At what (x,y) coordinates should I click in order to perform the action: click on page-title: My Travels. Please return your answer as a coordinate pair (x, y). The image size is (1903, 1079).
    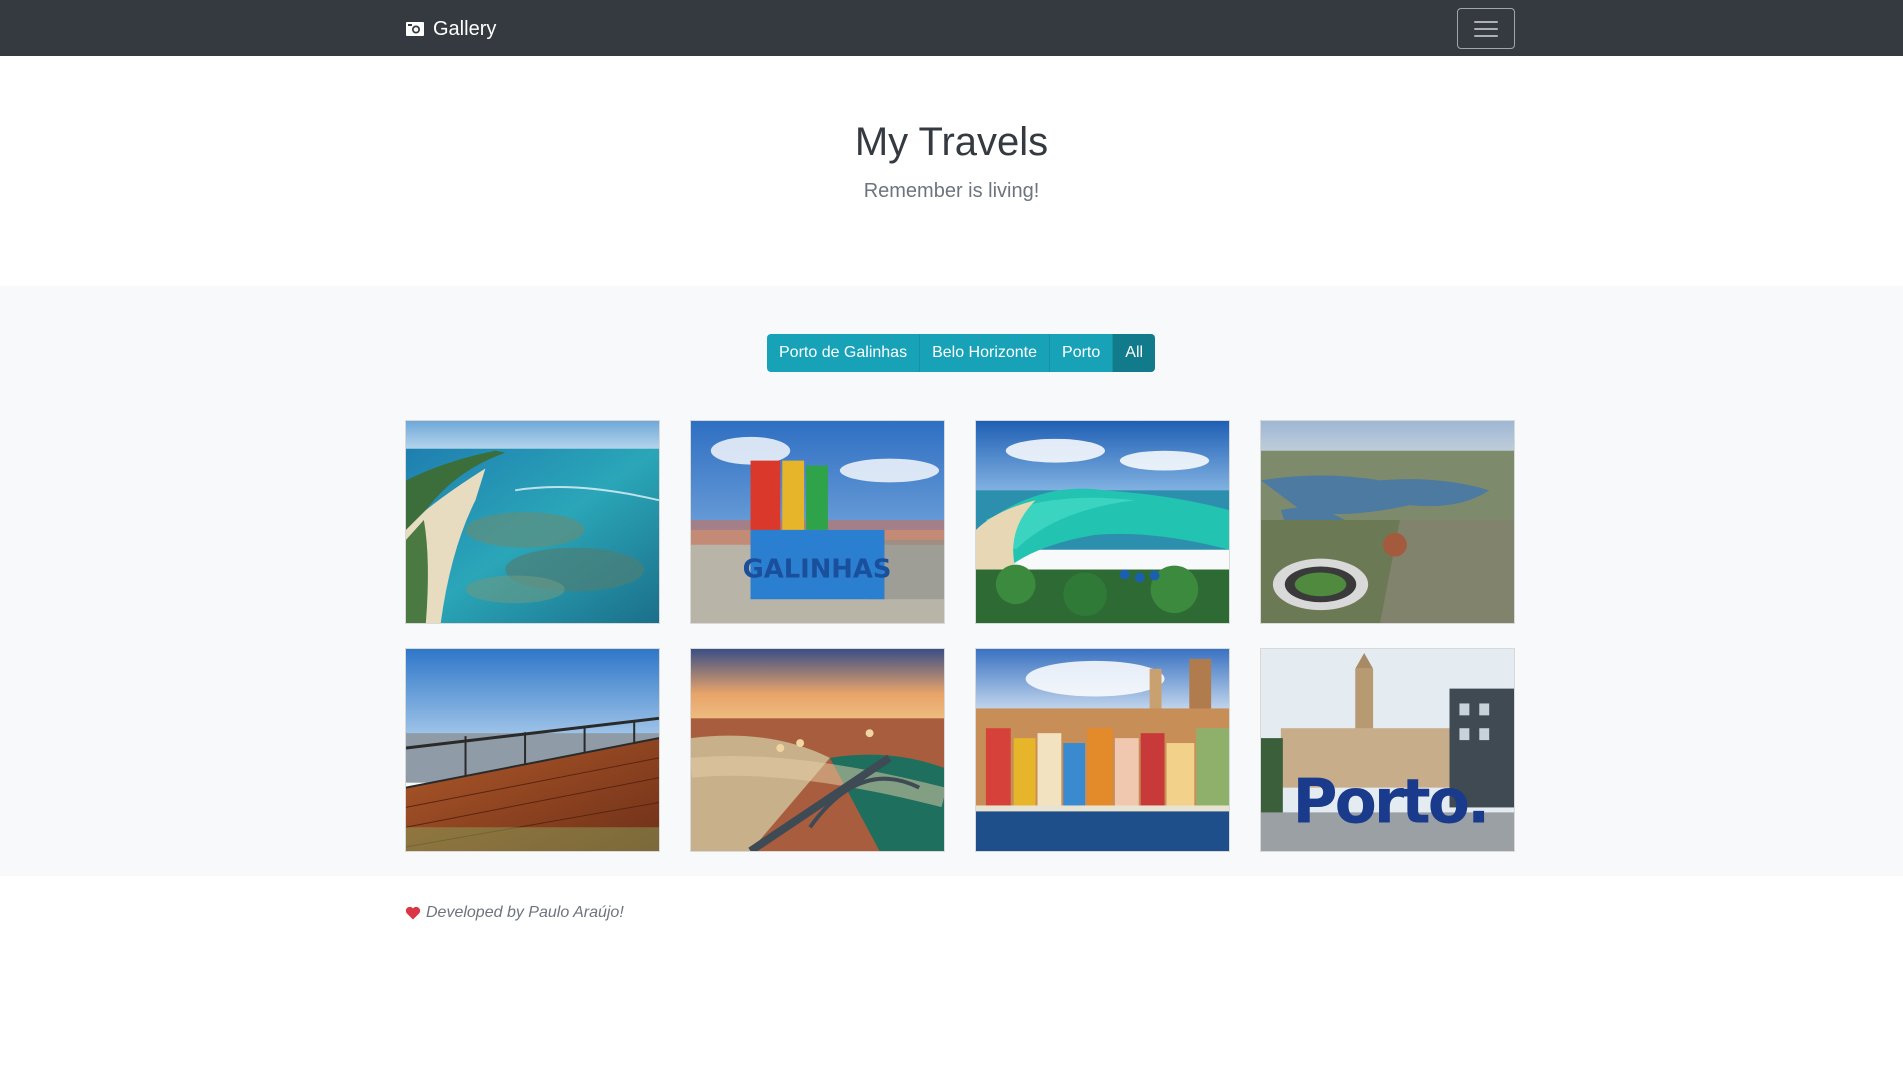
    Looking at the image, I should click on (951, 142).